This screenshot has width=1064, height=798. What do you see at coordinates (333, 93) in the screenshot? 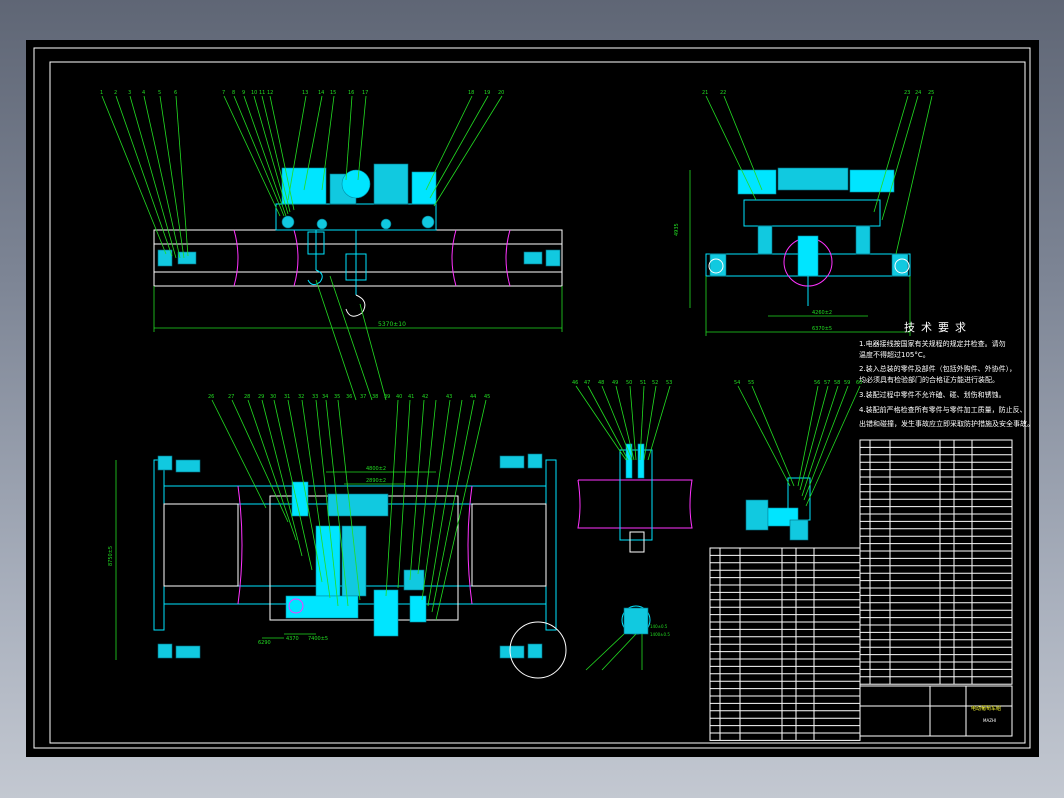
I see `svg-text: 15` at bounding box center [333, 93].